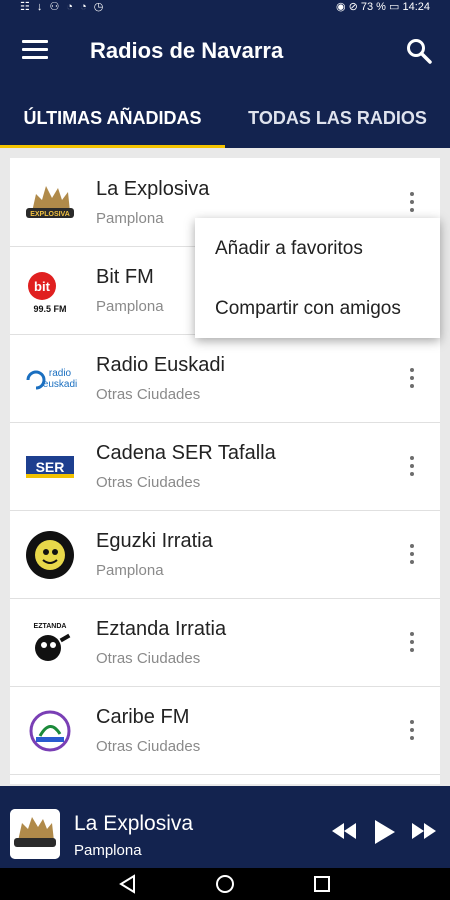 This screenshot has height=900, width=450. I want to click on radio-name: Caribe FM, so click(143, 717).